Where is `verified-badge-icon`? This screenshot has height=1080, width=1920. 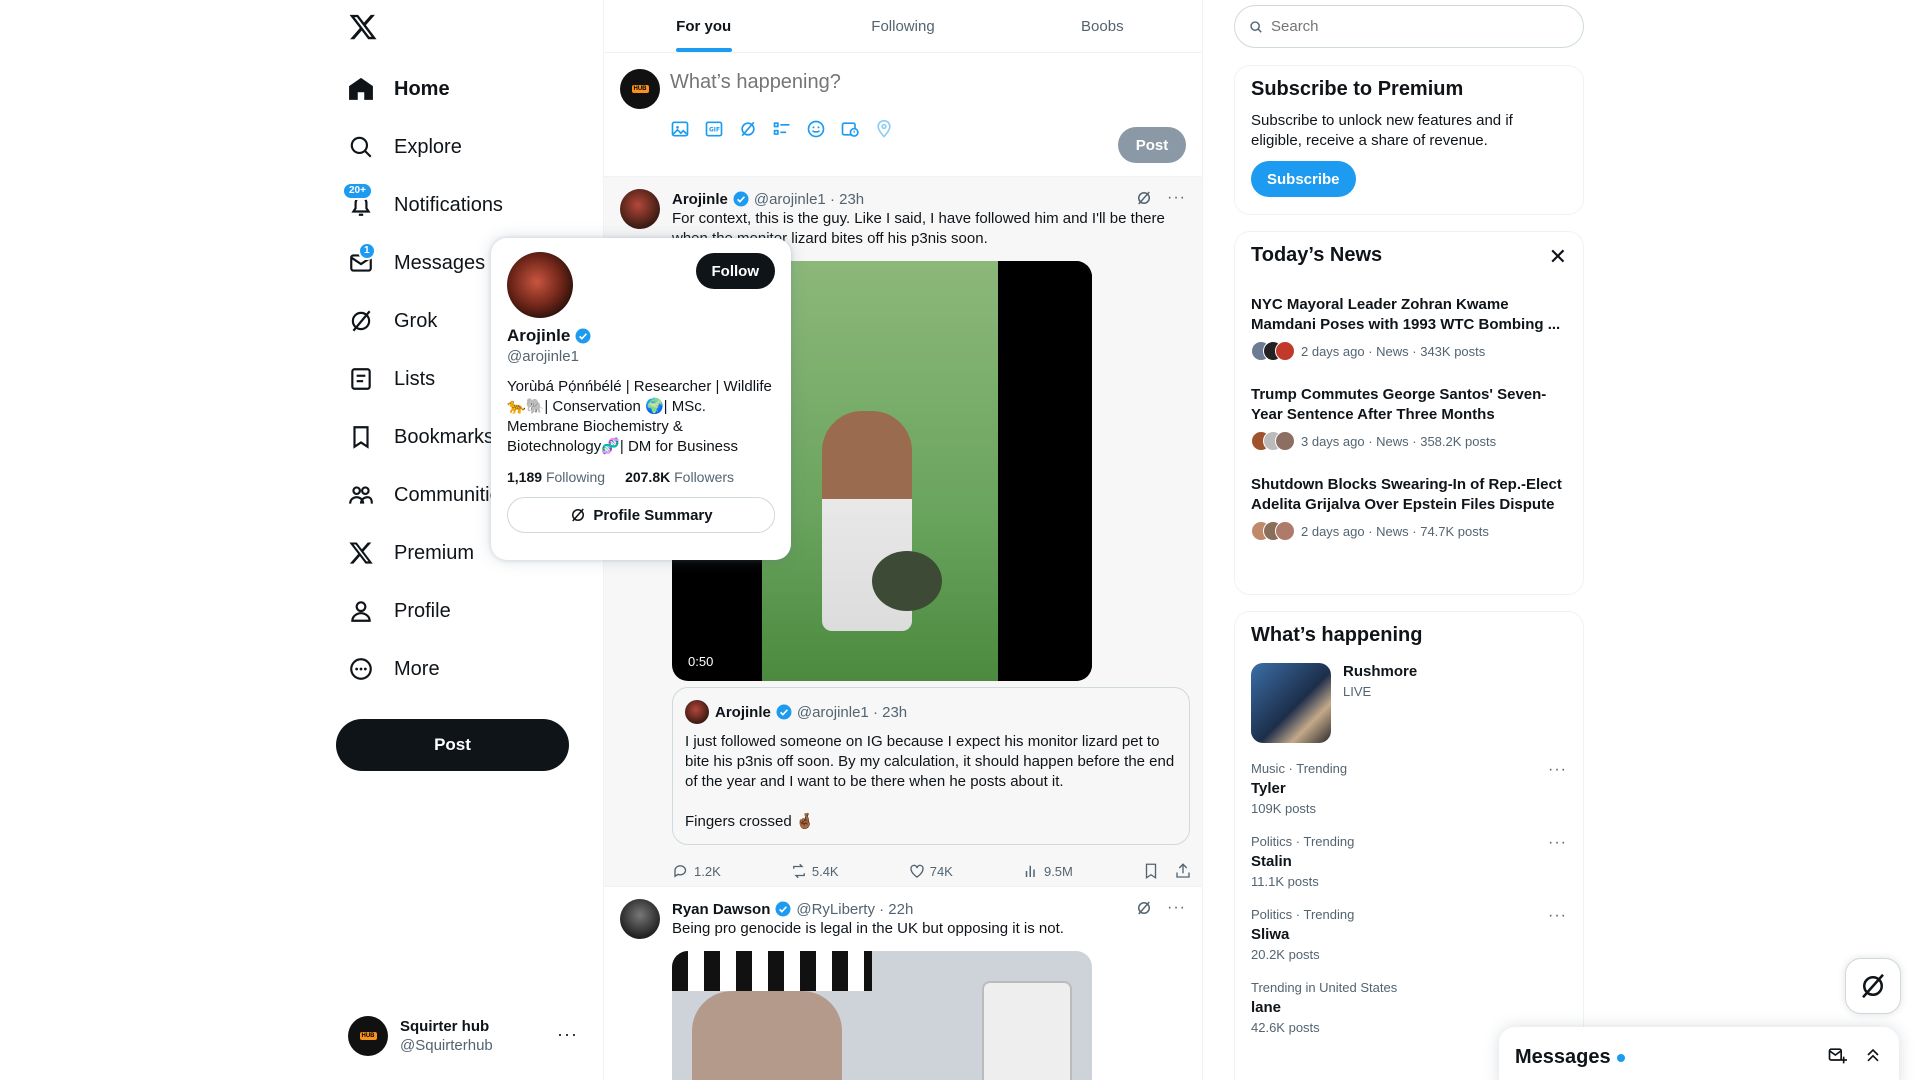 verified-badge-icon is located at coordinates (583, 336).